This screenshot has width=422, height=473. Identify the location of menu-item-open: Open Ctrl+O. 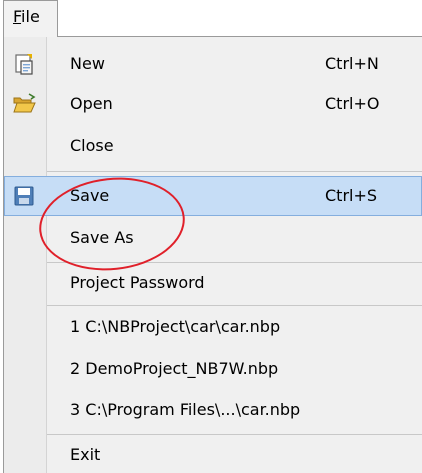
(213, 104).